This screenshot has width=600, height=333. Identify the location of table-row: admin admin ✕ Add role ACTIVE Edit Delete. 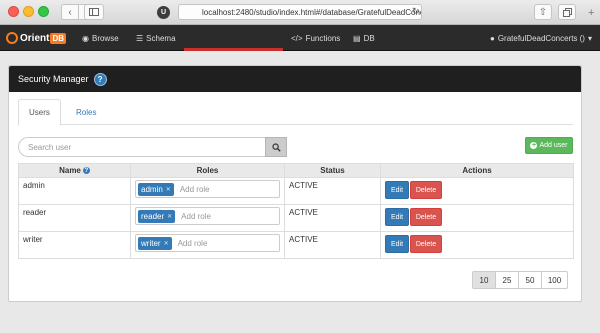
(296, 191).